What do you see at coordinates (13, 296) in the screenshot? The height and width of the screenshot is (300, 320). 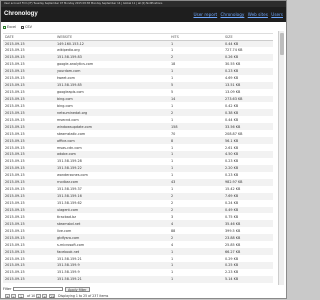 I see `prev-page-button: ‹` at bounding box center [13, 296].